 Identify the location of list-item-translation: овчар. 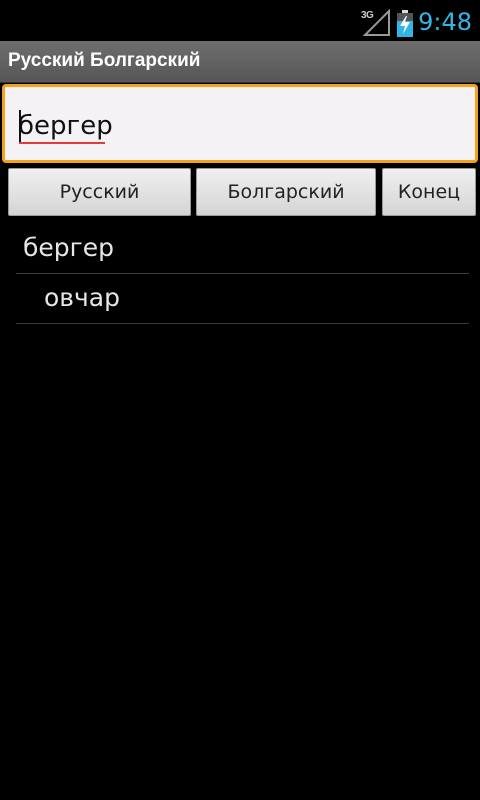
(82, 297).